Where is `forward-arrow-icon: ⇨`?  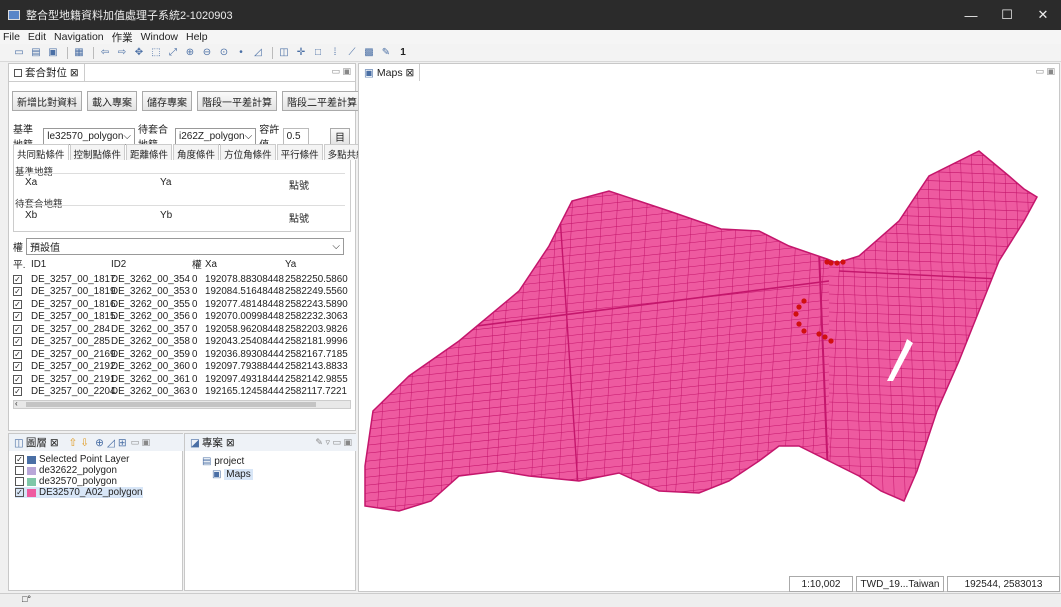 forward-arrow-icon: ⇨ is located at coordinates (122, 53).